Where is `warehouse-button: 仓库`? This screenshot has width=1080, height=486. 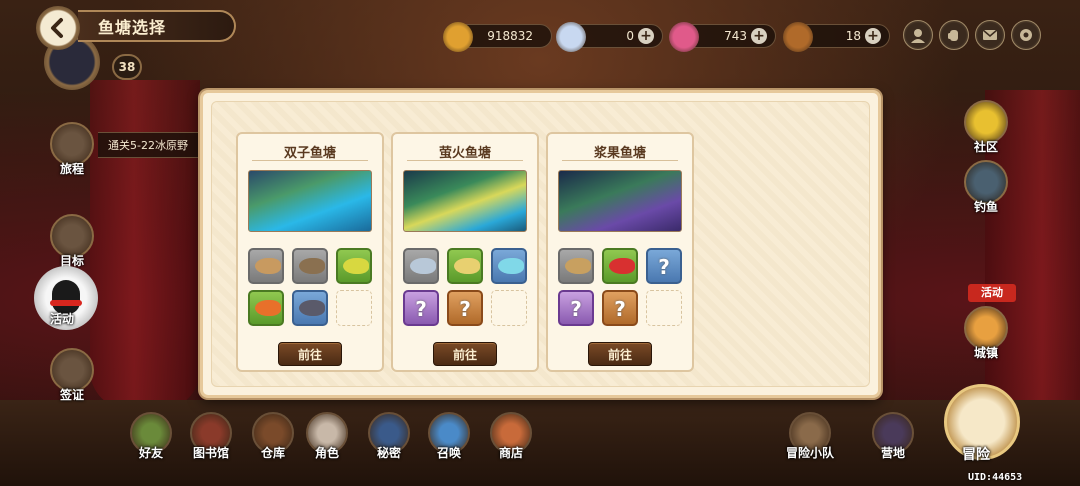
warehouse-button: 仓库 is located at coordinates (273, 436).